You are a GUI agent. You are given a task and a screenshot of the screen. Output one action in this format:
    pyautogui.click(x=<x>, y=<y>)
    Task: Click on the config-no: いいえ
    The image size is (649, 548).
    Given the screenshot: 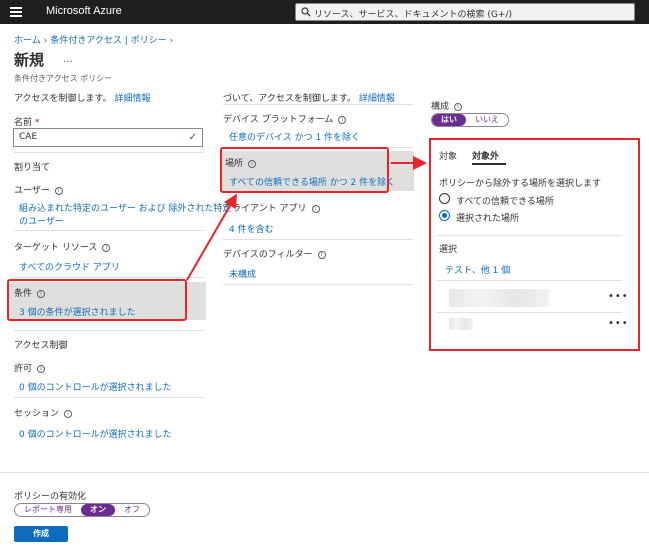 What is the action you would take?
    pyautogui.click(x=487, y=120)
    